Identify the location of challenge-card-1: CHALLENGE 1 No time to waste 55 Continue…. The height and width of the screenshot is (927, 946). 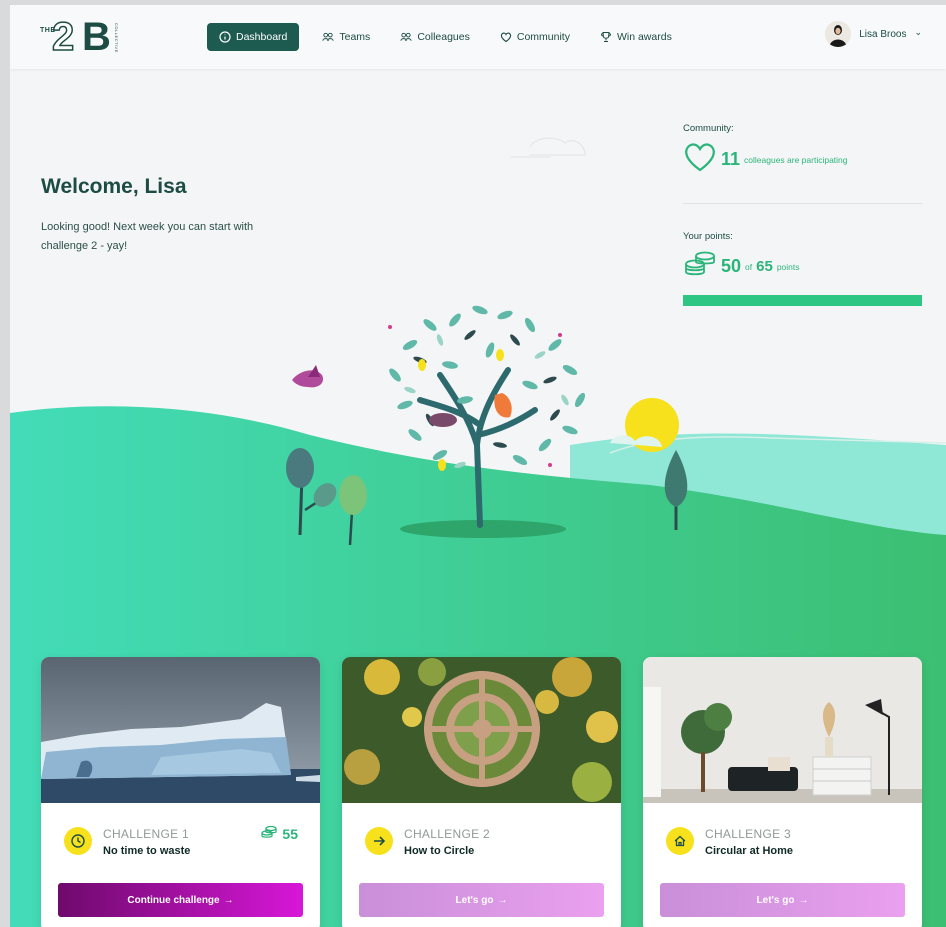
(180, 792).